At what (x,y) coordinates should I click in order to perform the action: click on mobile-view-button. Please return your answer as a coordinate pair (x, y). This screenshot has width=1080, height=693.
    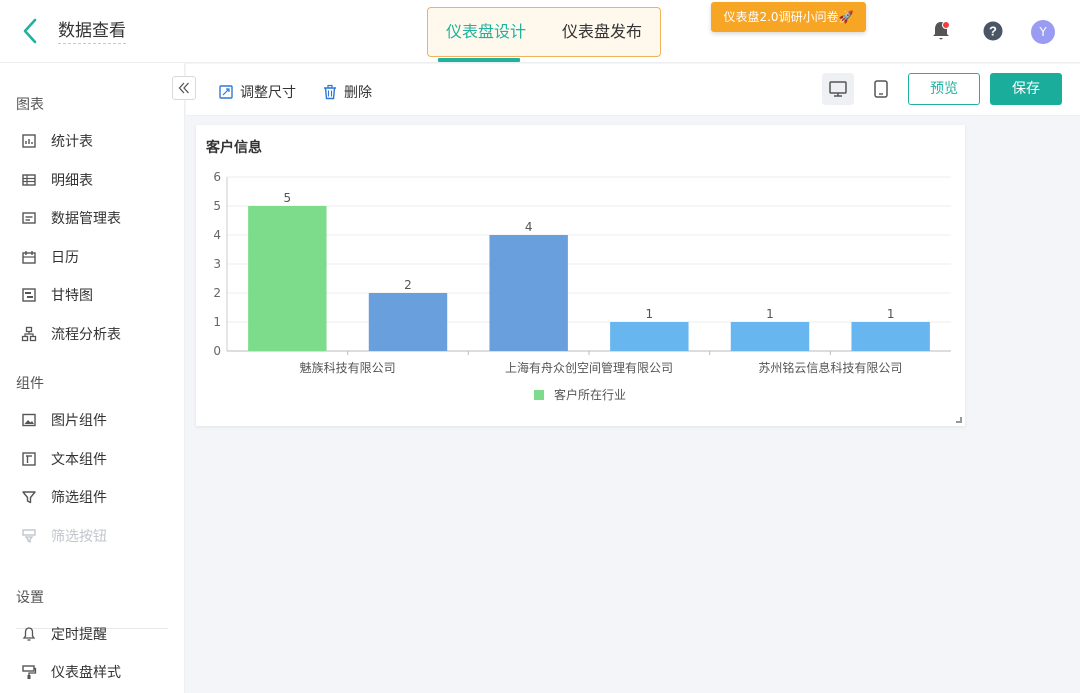
    Looking at the image, I should click on (881, 89).